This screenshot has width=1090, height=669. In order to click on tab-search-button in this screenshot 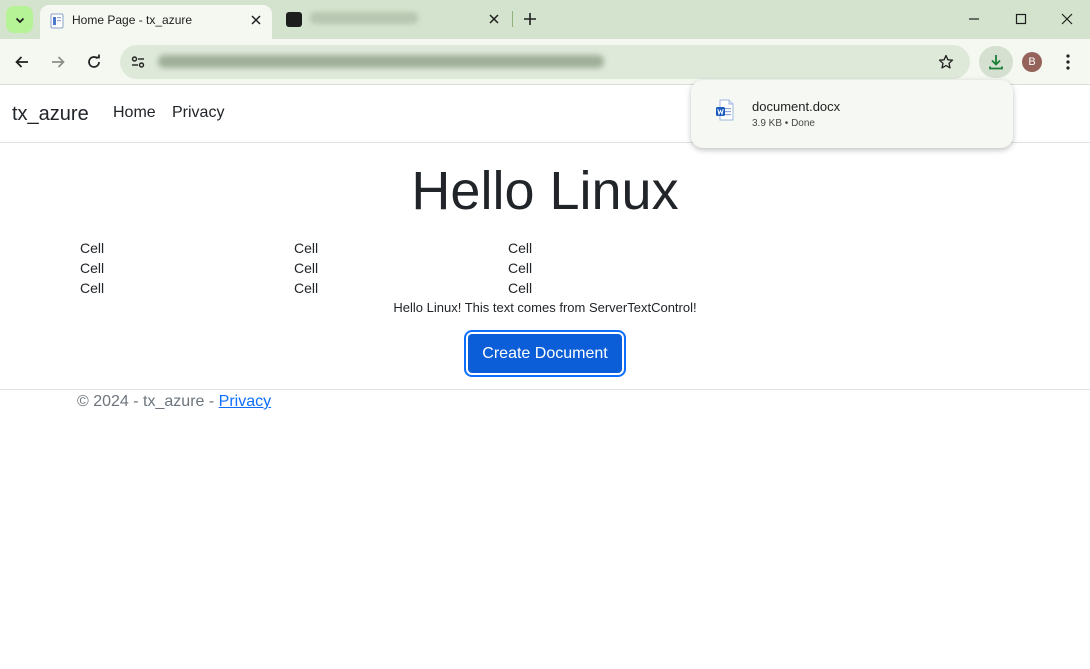, I will do `click(19, 19)`.